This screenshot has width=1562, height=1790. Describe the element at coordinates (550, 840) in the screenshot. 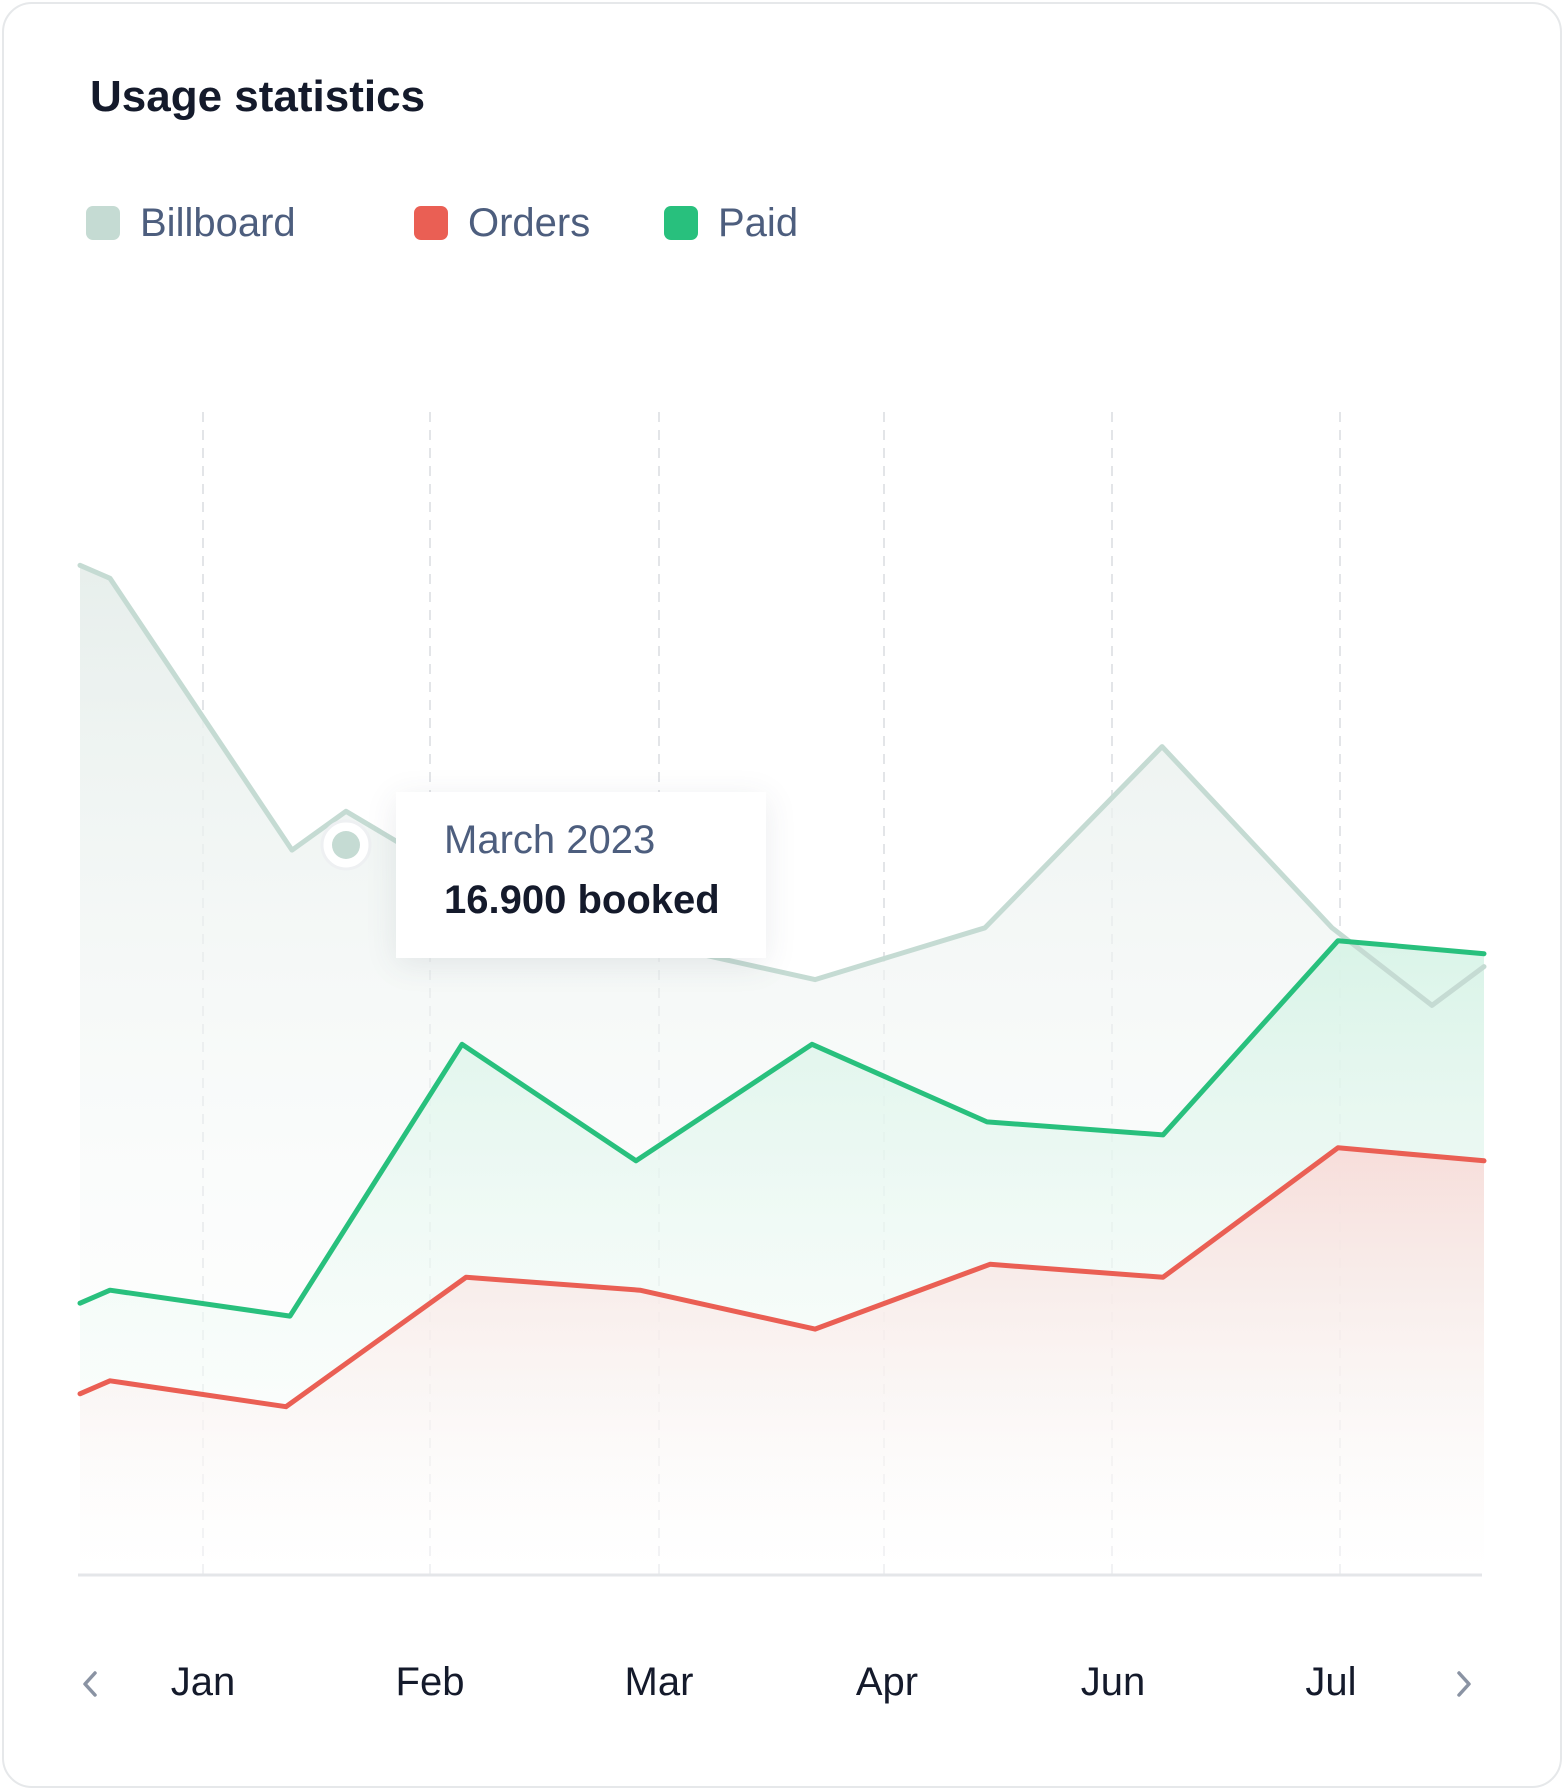

I see `tooltip-month: March 2023` at that location.